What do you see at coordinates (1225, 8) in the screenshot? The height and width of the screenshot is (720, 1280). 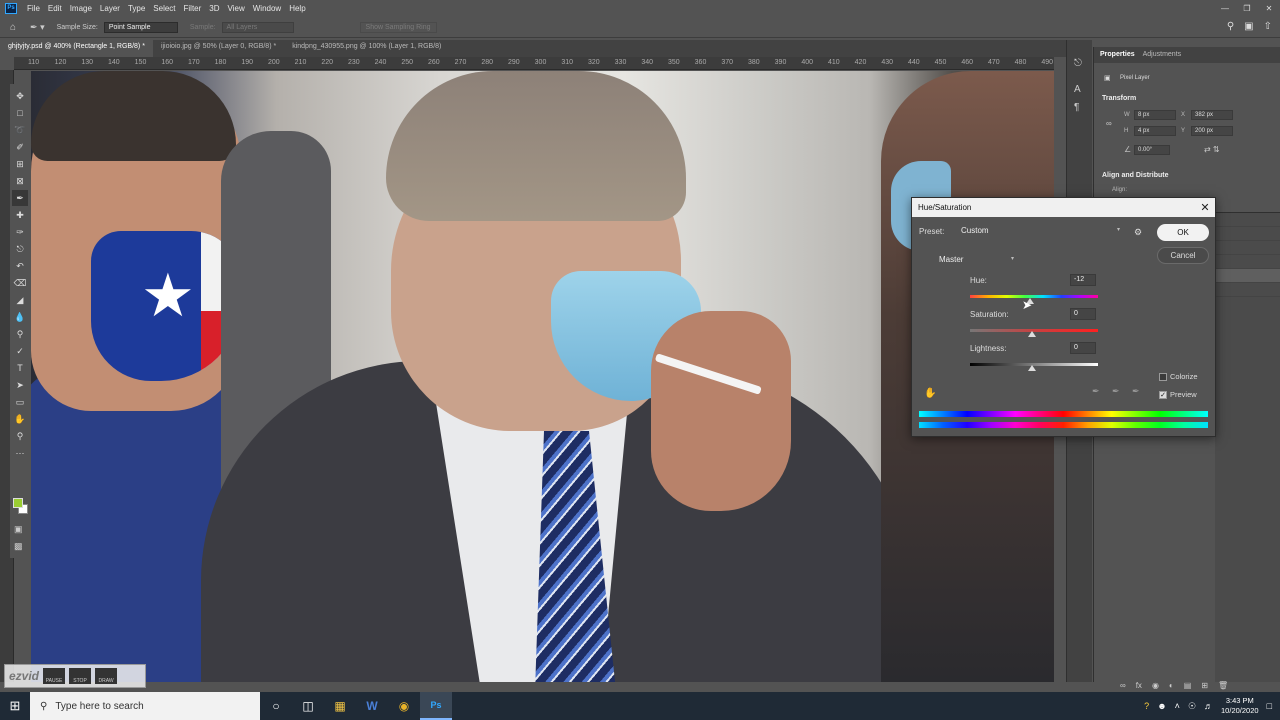 I see `minimize-icon: —` at bounding box center [1225, 8].